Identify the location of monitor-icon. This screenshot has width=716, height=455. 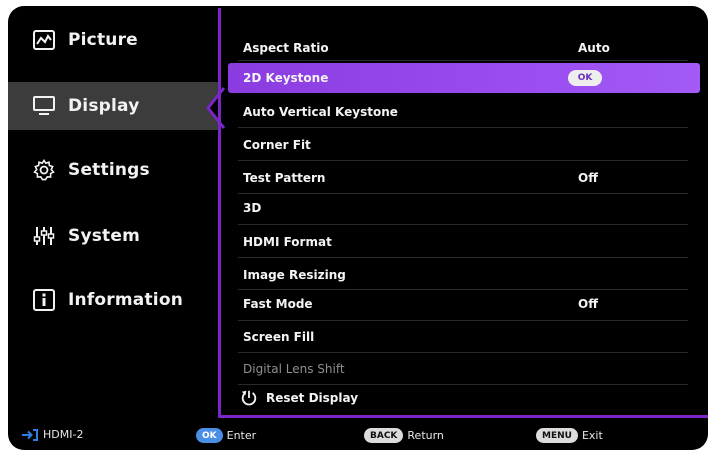
(44, 106).